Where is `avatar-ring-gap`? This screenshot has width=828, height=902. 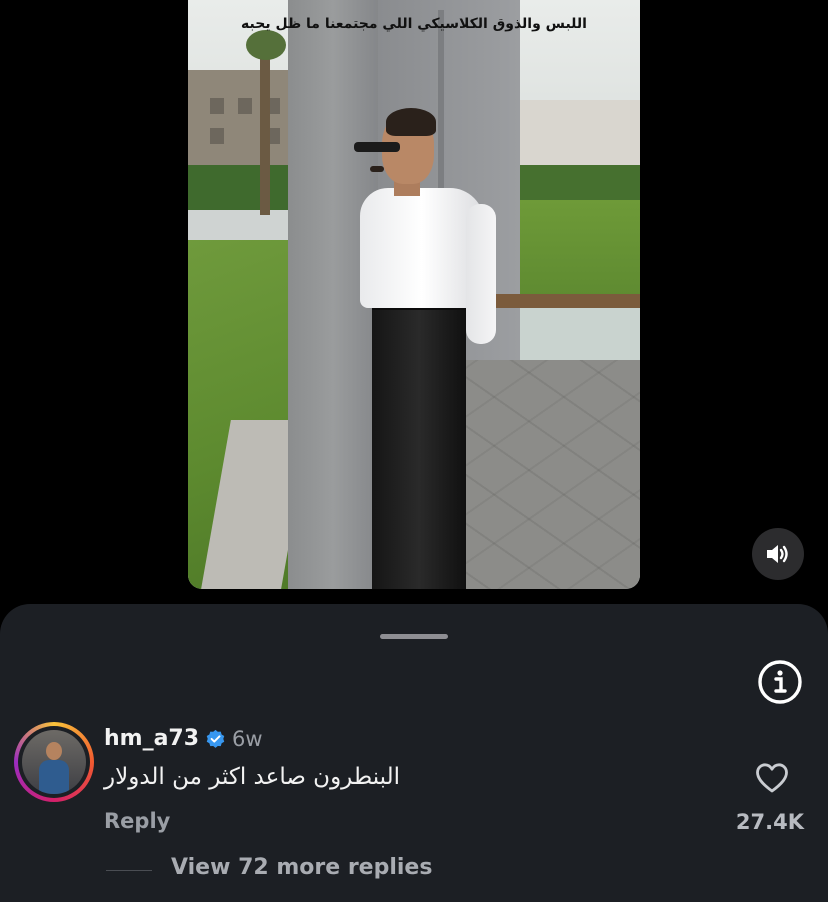 avatar-ring-gap is located at coordinates (54, 762).